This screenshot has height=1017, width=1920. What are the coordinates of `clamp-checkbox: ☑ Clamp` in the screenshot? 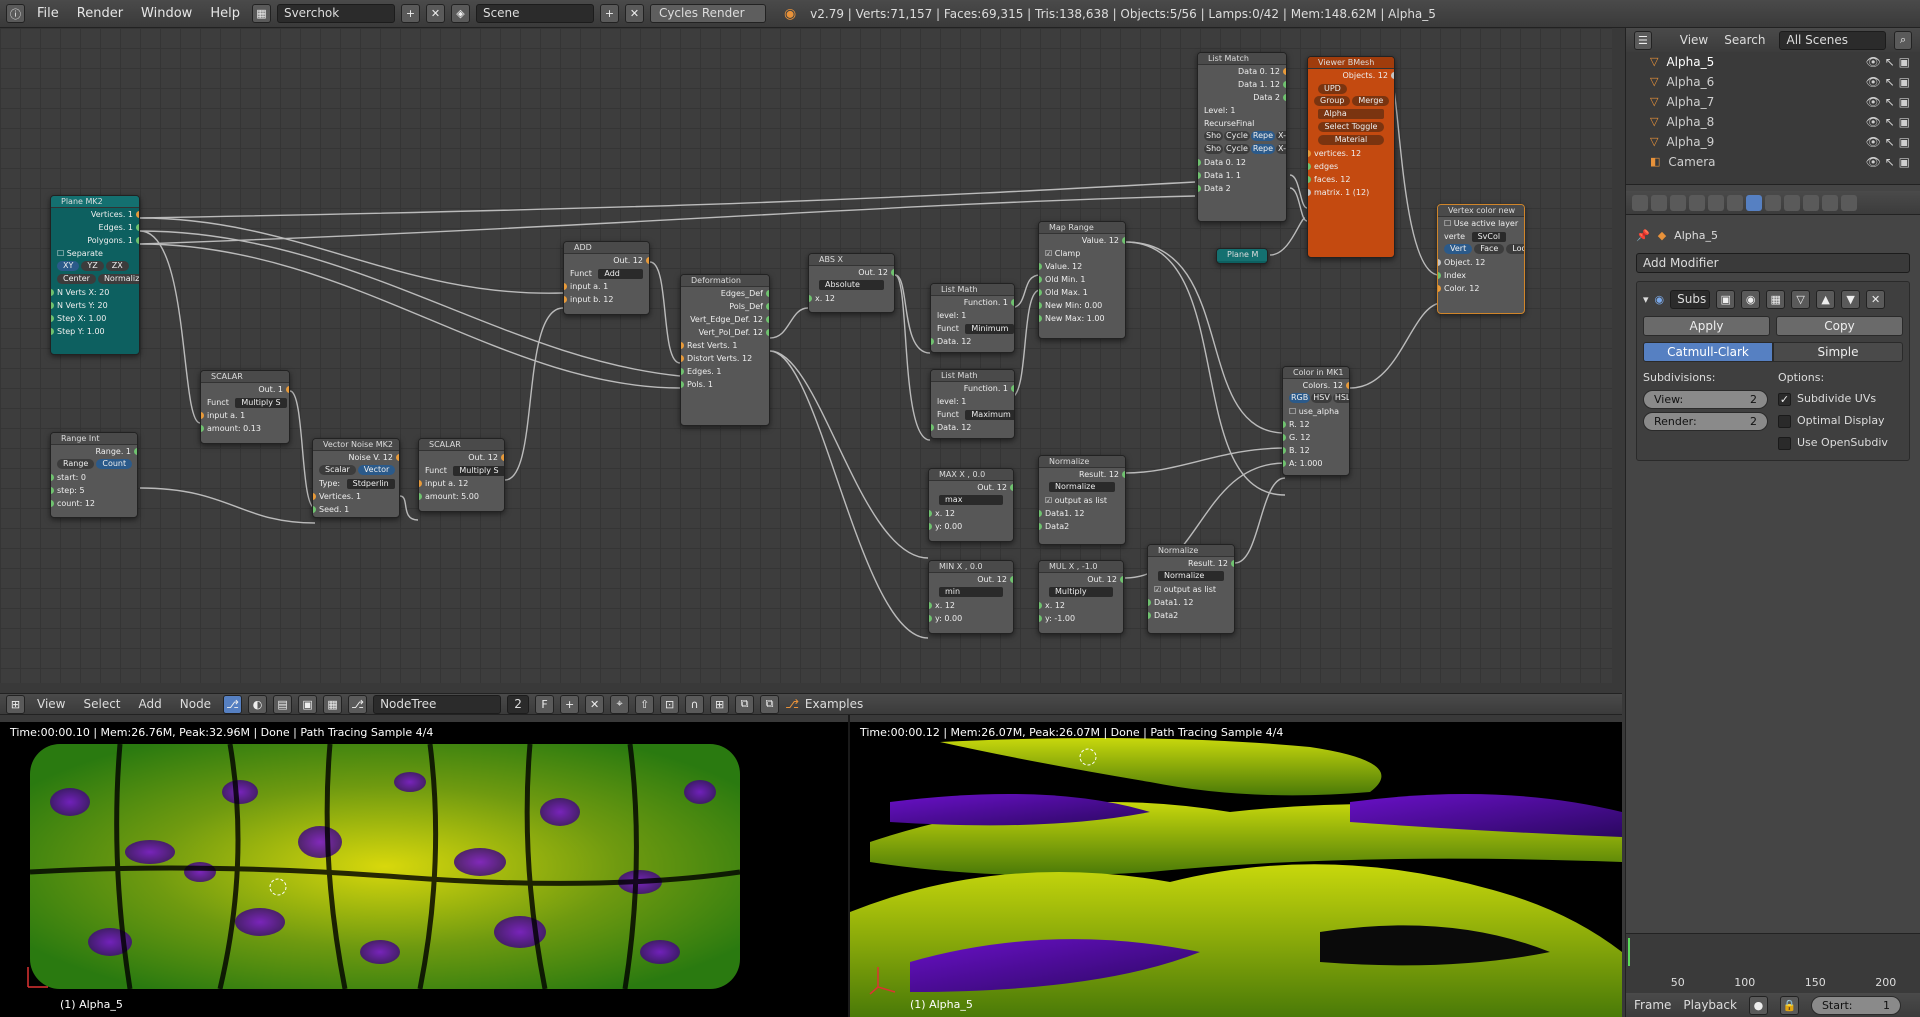 It's located at (1082, 253).